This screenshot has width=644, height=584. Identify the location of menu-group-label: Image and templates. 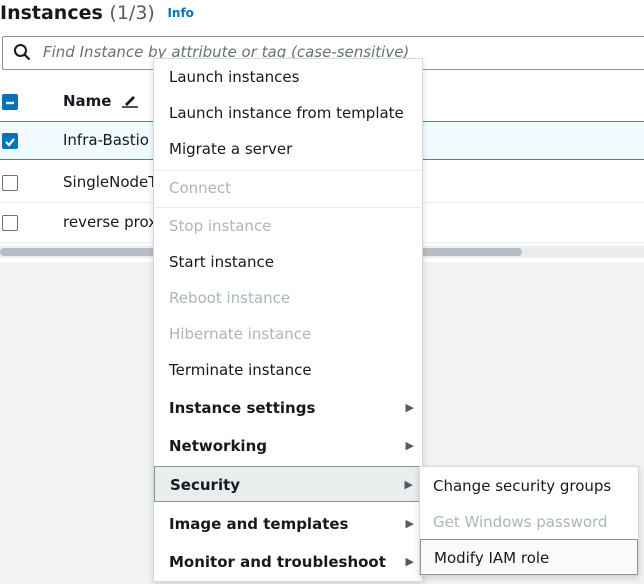
(259, 524).